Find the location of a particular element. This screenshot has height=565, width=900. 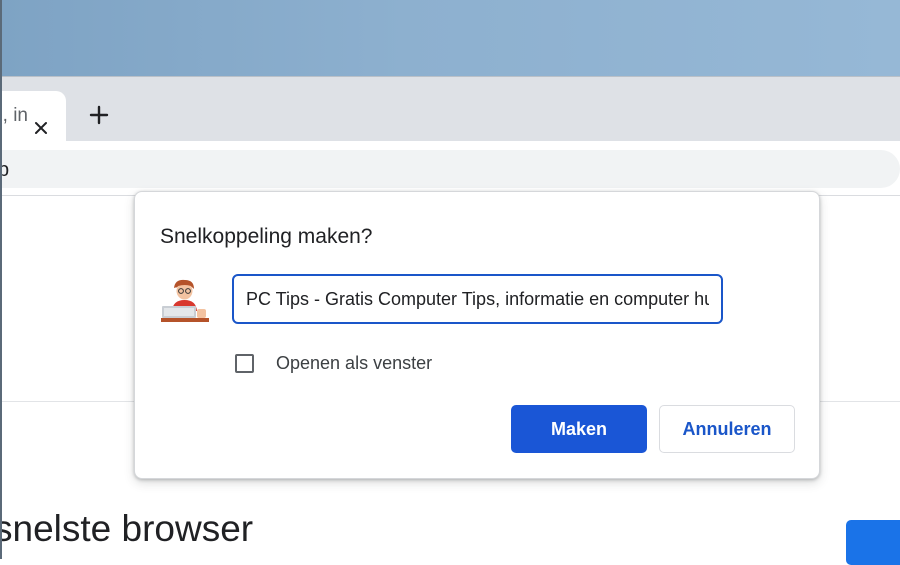

open-as-window-label: Openen als venster is located at coordinates (354, 363).